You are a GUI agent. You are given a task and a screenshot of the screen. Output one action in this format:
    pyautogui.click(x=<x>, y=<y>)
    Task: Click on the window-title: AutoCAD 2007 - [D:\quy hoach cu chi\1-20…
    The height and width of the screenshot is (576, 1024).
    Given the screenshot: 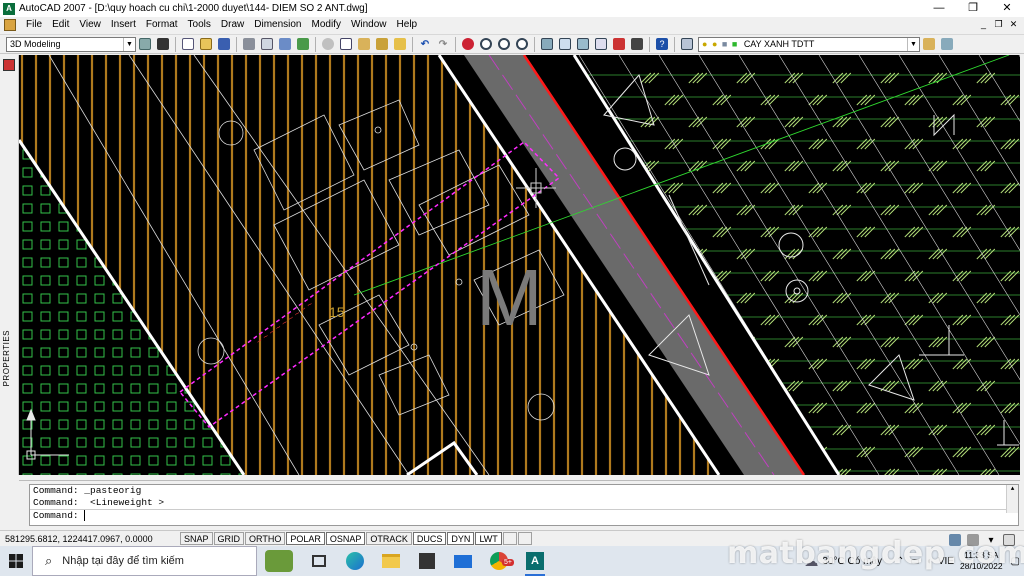 What is the action you would take?
    pyautogui.click(x=193, y=8)
    